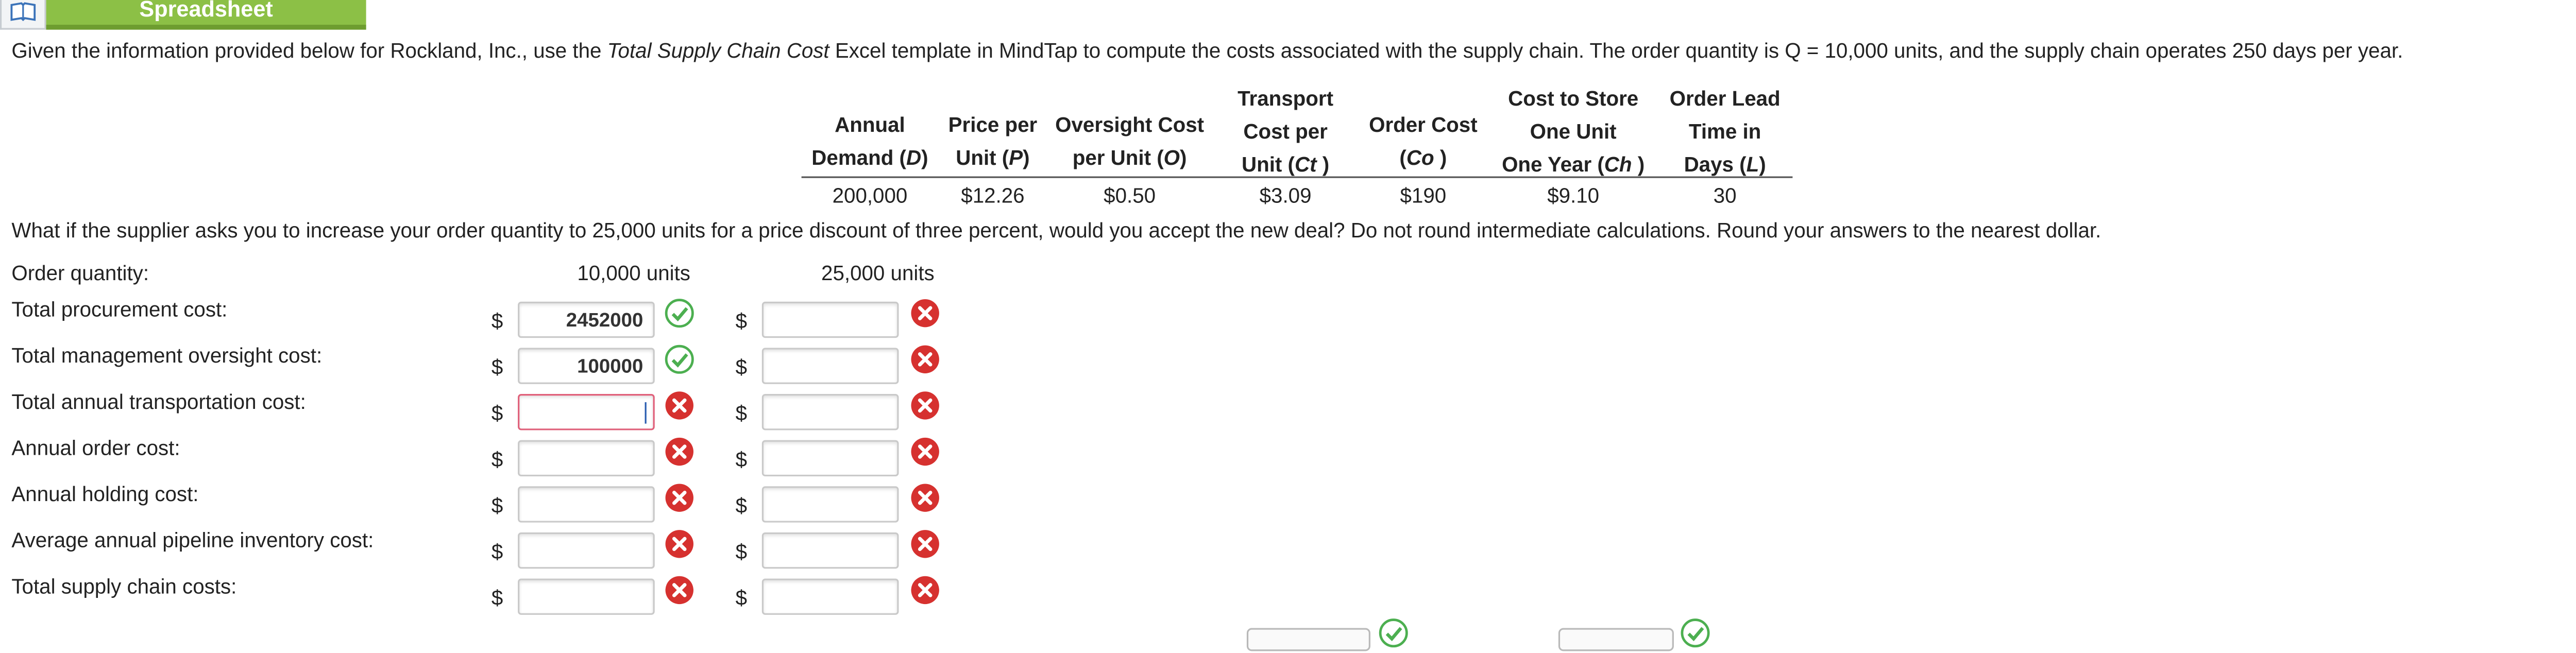 The width and height of the screenshot is (2576, 653). I want to click on row-label: Average annual pipeline inventory cost:, so click(193, 541).